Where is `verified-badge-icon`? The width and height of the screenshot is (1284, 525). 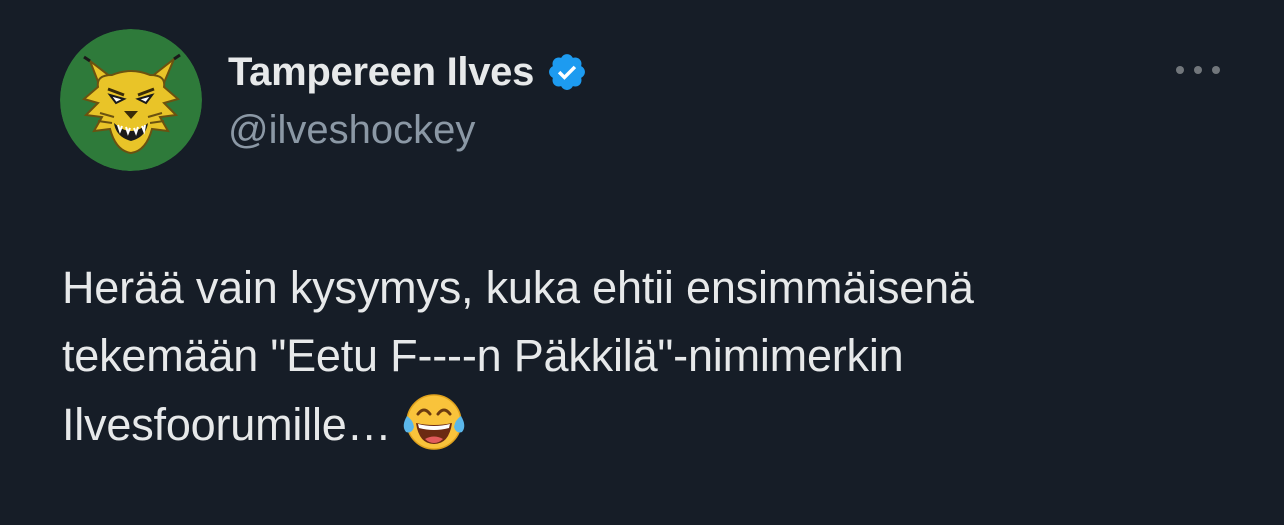 verified-badge-icon is located at coordinates (567, 72).